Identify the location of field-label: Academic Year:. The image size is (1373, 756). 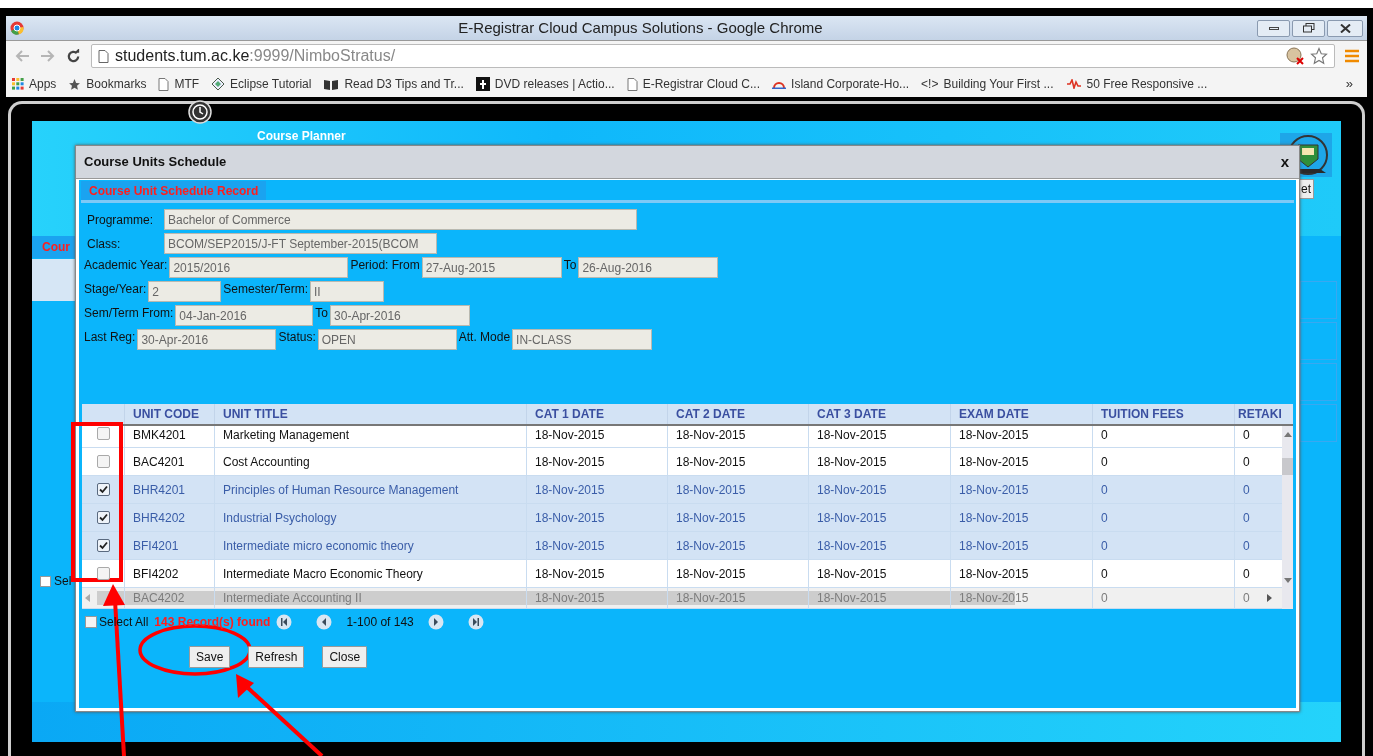
(126, 265).